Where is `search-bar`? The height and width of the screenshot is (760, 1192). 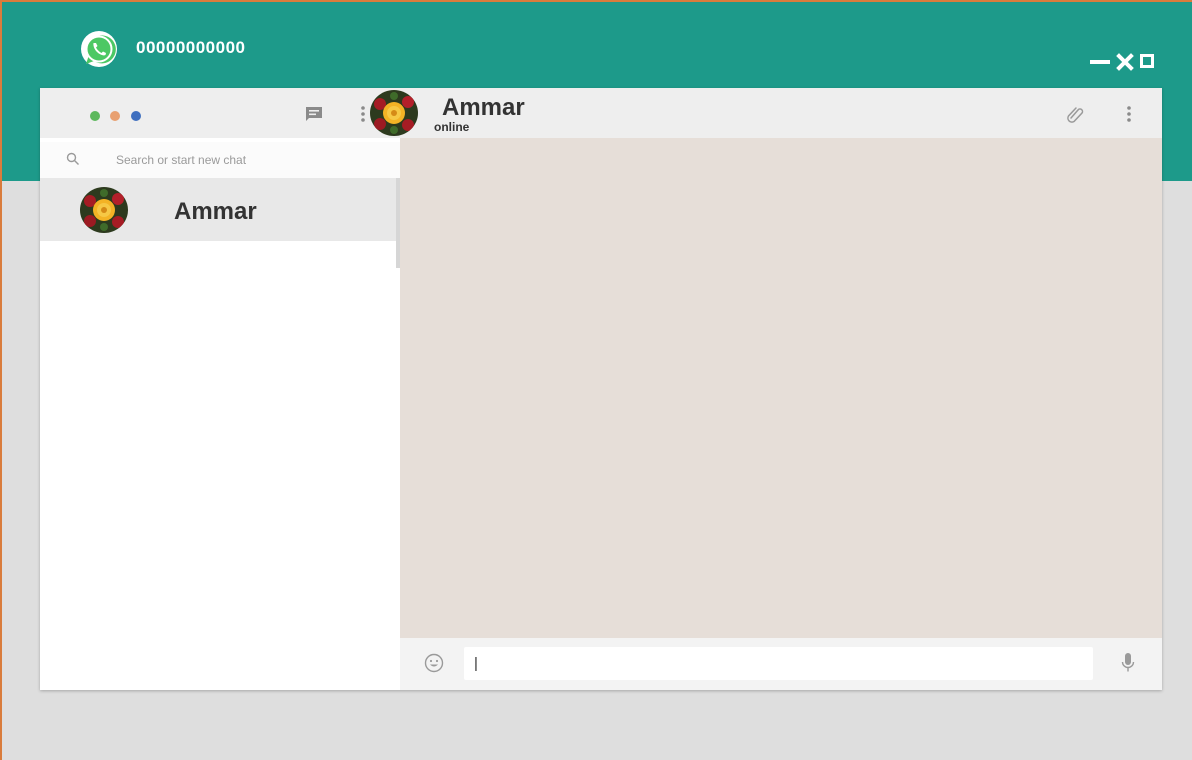 search-bar is located at coordinates (220, 160).